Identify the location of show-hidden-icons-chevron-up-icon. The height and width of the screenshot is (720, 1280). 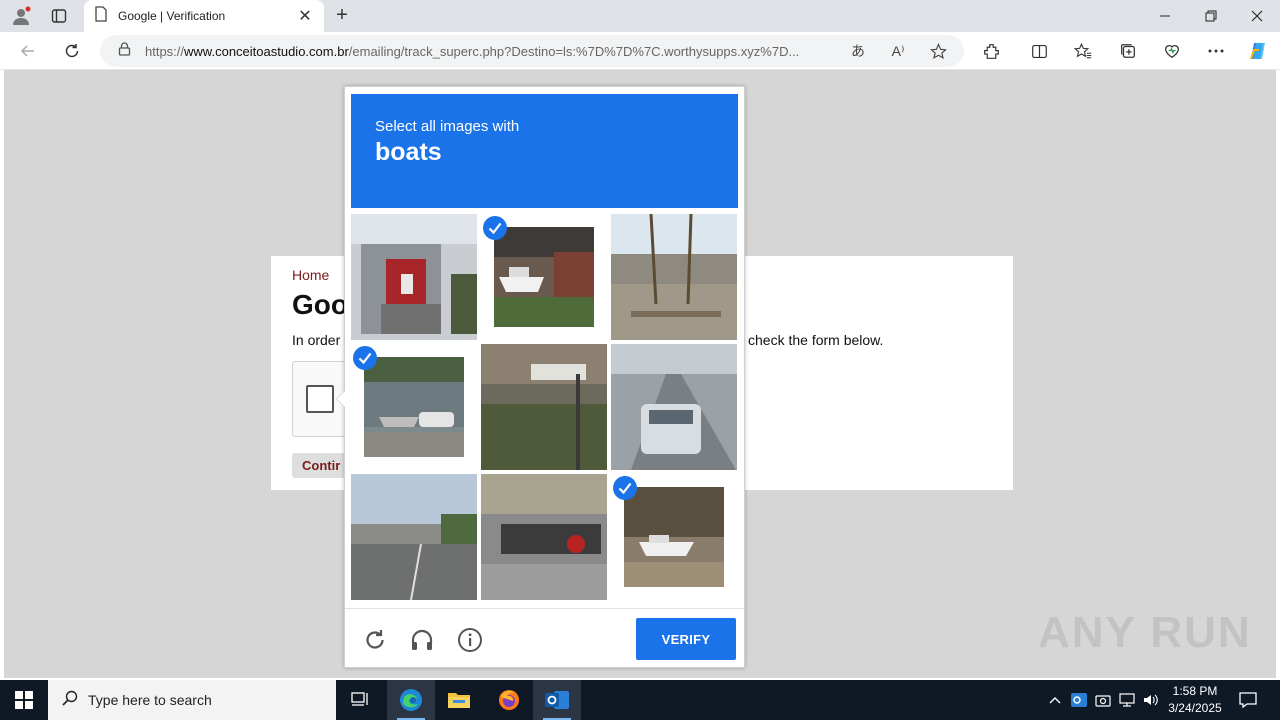
(1055, 700).